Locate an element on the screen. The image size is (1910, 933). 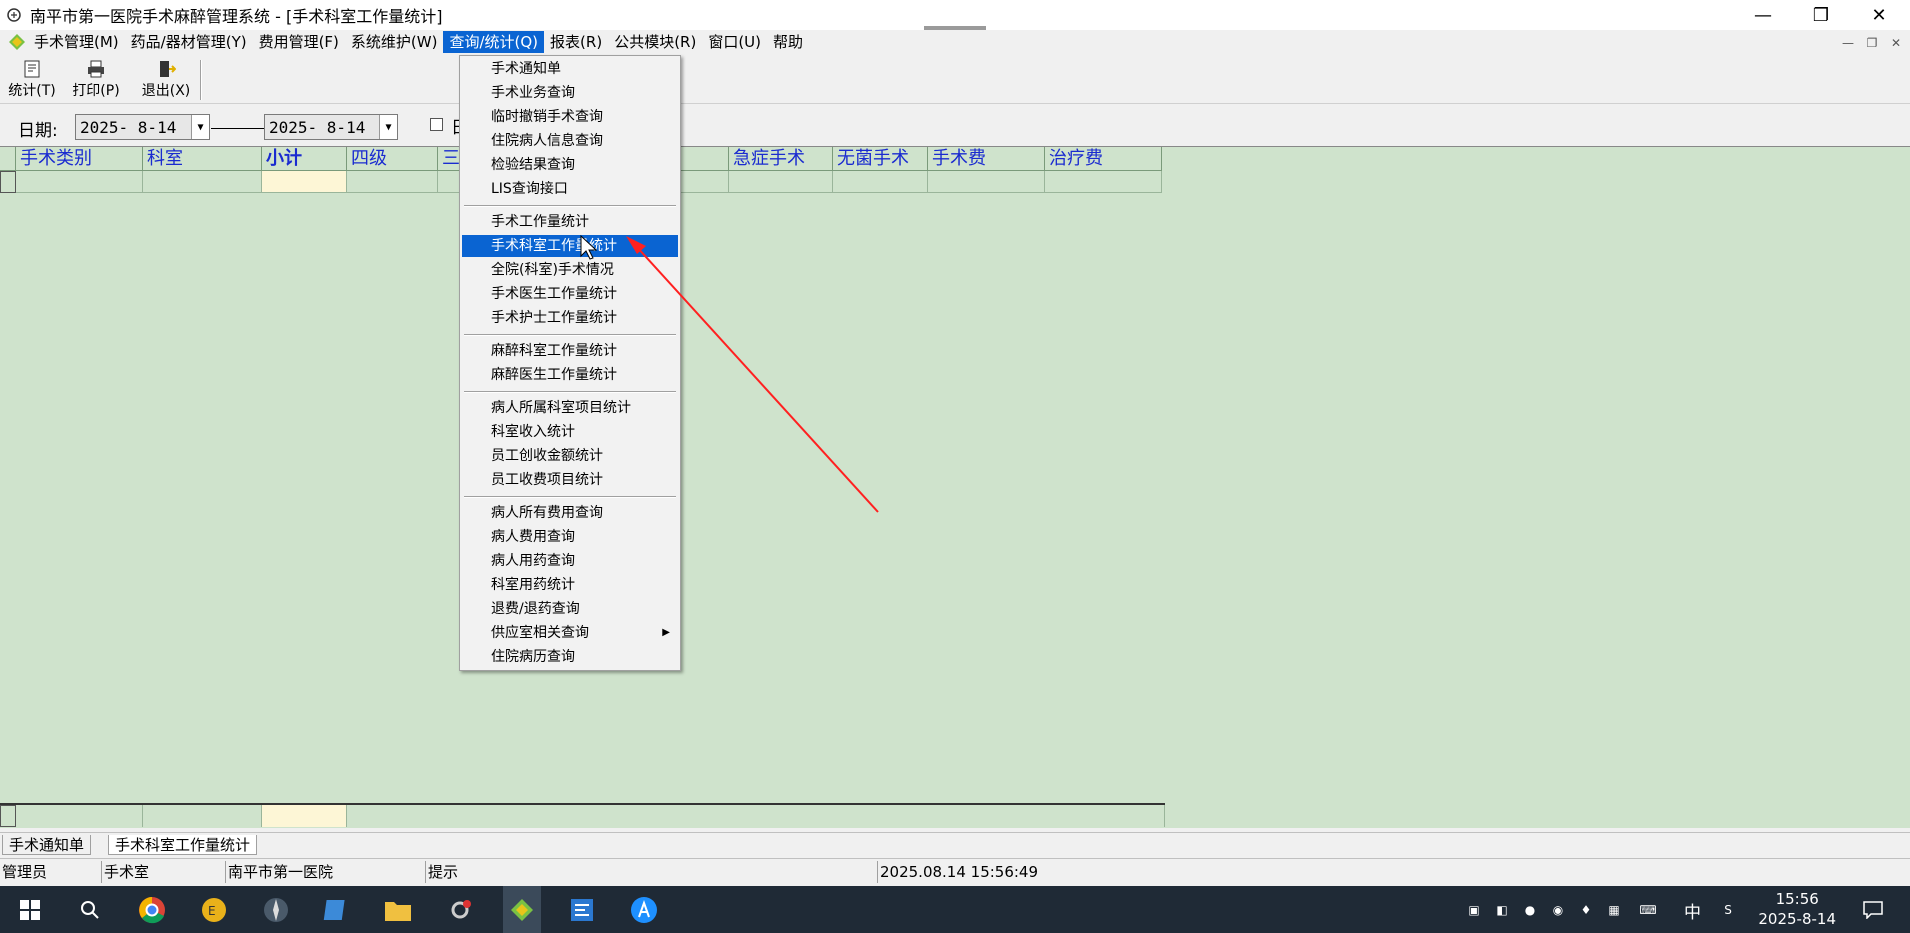
footer-indicator is located at coordinates (8, 816).